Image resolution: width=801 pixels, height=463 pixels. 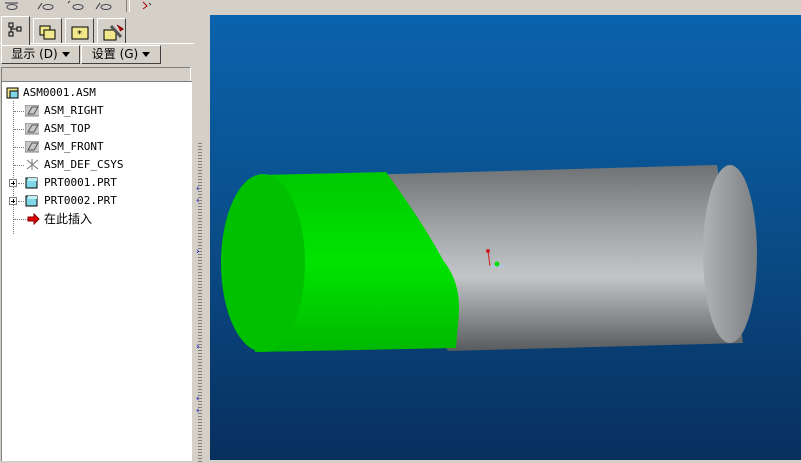 What do you see at coordinates (76, 5) in the screenshot?
I see `view-tool-3-icon` at bounding box center [76, 5].